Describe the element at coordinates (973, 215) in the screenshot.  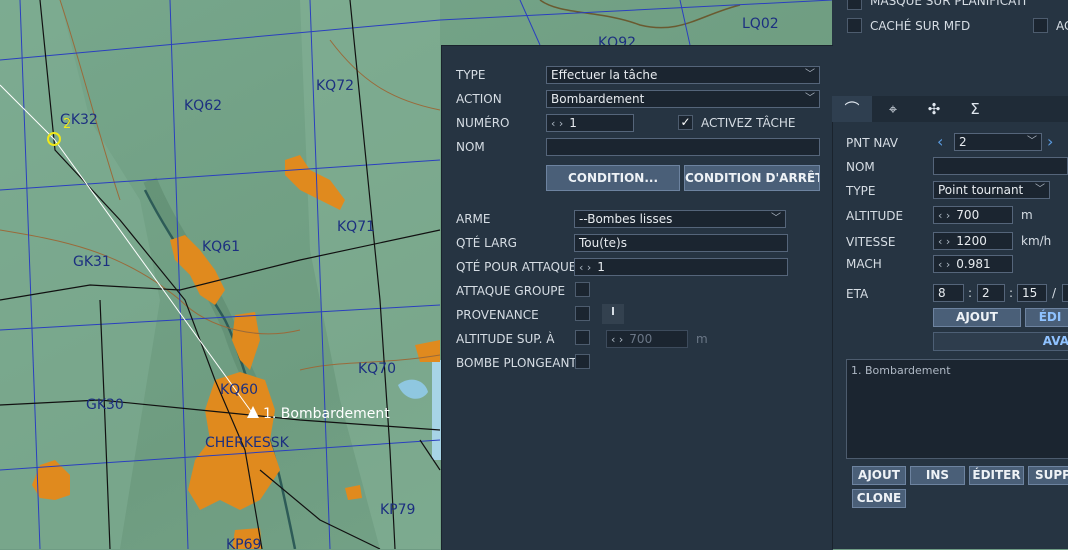
I see `wp-altitude-stepper: ‹ › 700` at that location.